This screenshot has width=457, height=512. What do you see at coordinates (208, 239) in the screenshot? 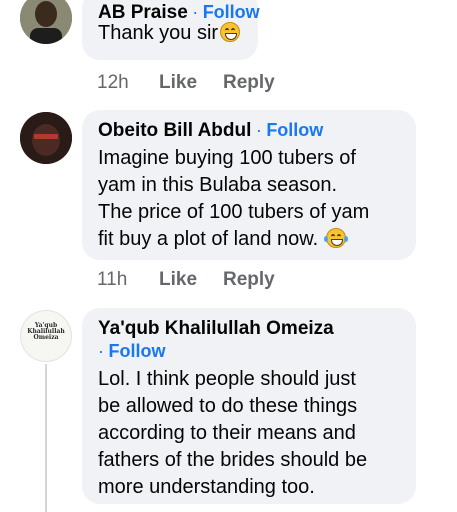
I see `comment-text-line: fit buy a plot of land now.` at bounding box center [208, 239].